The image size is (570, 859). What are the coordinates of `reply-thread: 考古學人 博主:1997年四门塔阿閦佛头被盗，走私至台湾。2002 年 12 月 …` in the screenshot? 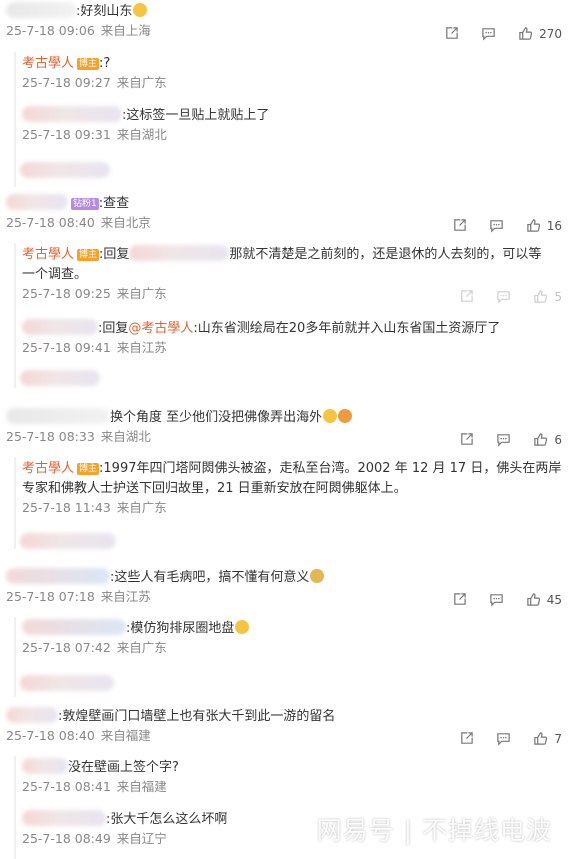 It's located at (292, 503).